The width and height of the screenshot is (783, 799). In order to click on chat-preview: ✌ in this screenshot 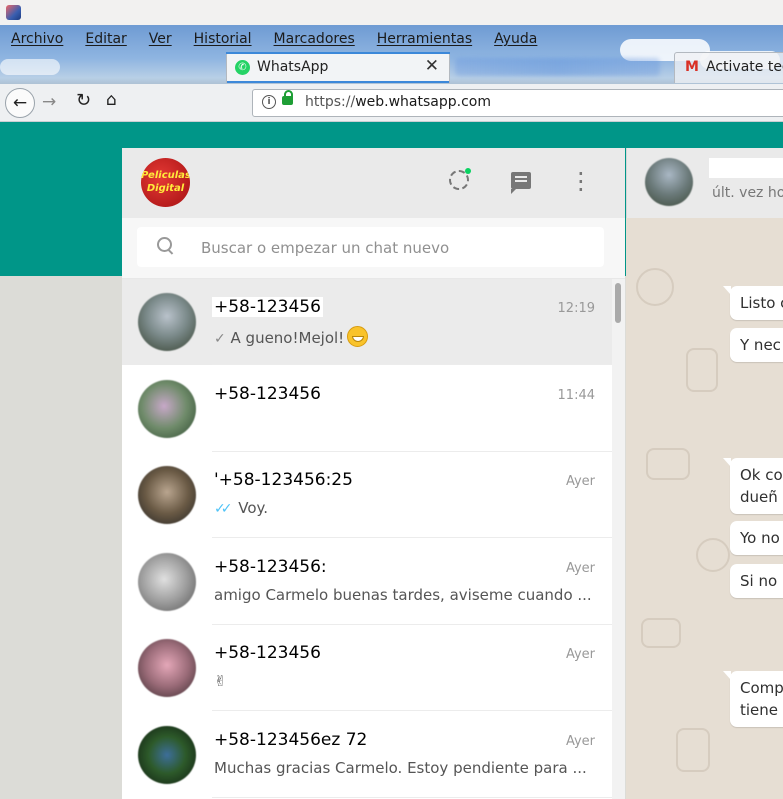, I will do `click(404, 681)`.